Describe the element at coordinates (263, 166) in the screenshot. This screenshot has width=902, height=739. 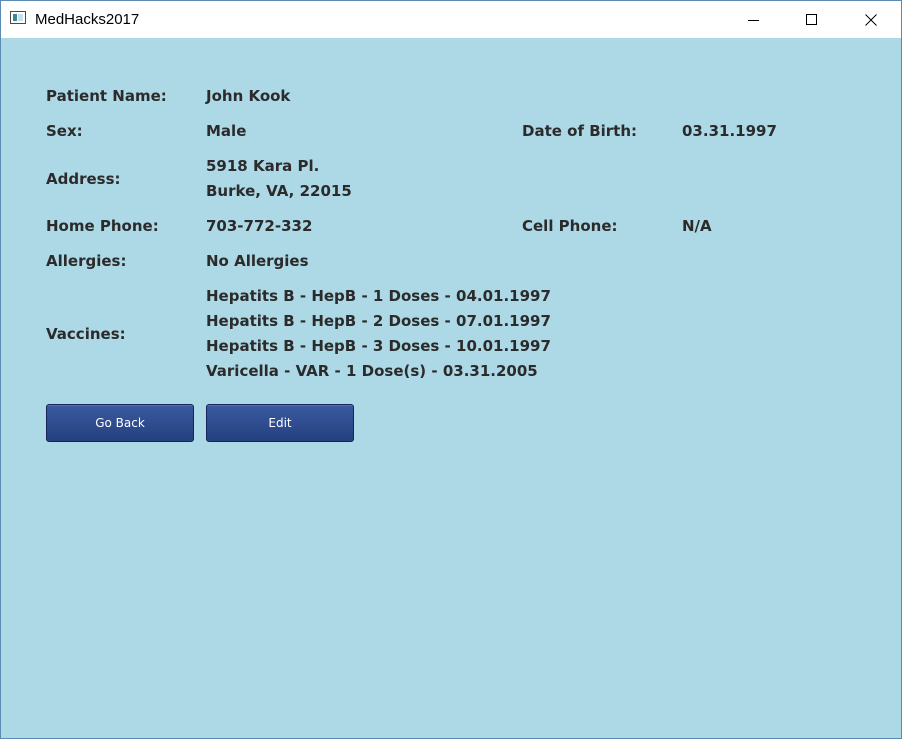
I see `address-line-1: 5918 Kara Pl.` at that location.